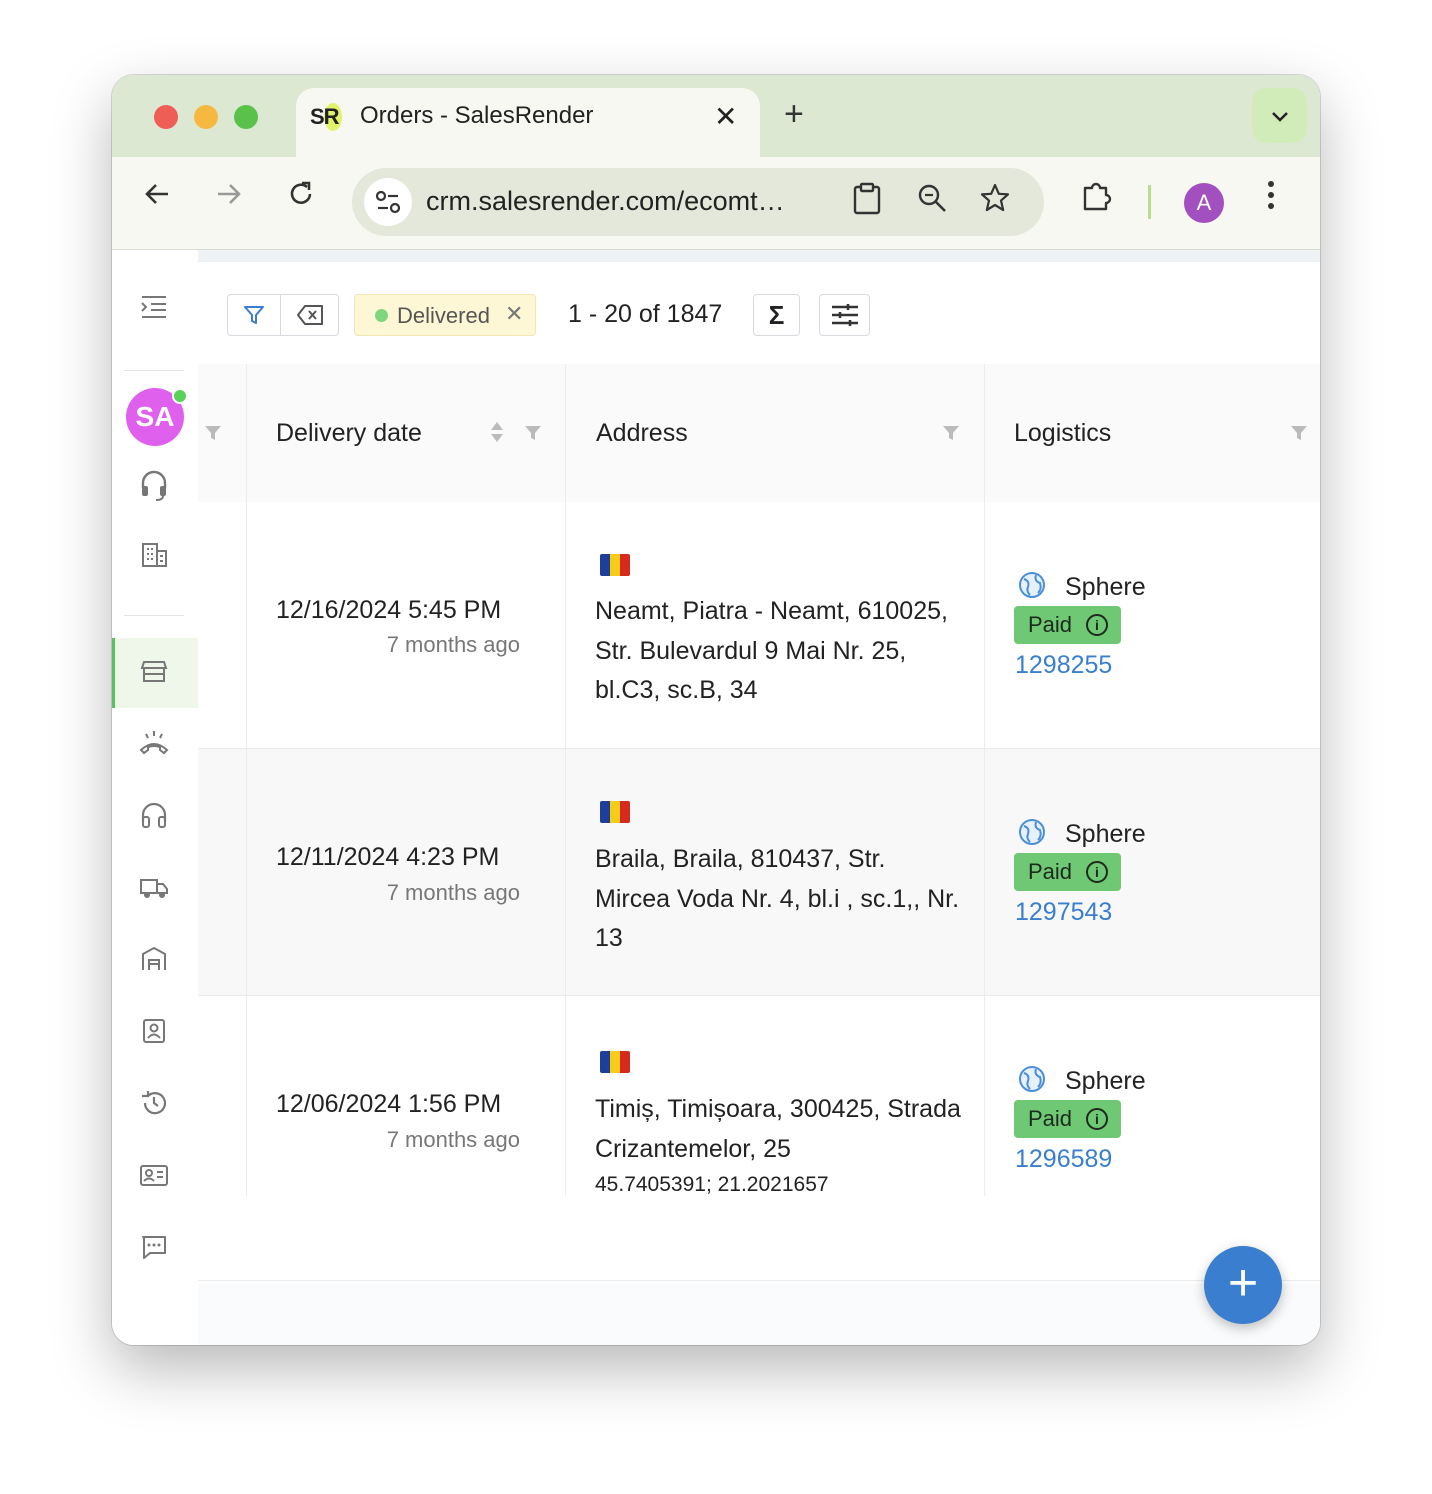 The width and height of the screenshot is (1432, 1494). What do you see at coordinates (1271, 199) in the screenshot?
I see `more-icon` at bounding box center [1271, 199].